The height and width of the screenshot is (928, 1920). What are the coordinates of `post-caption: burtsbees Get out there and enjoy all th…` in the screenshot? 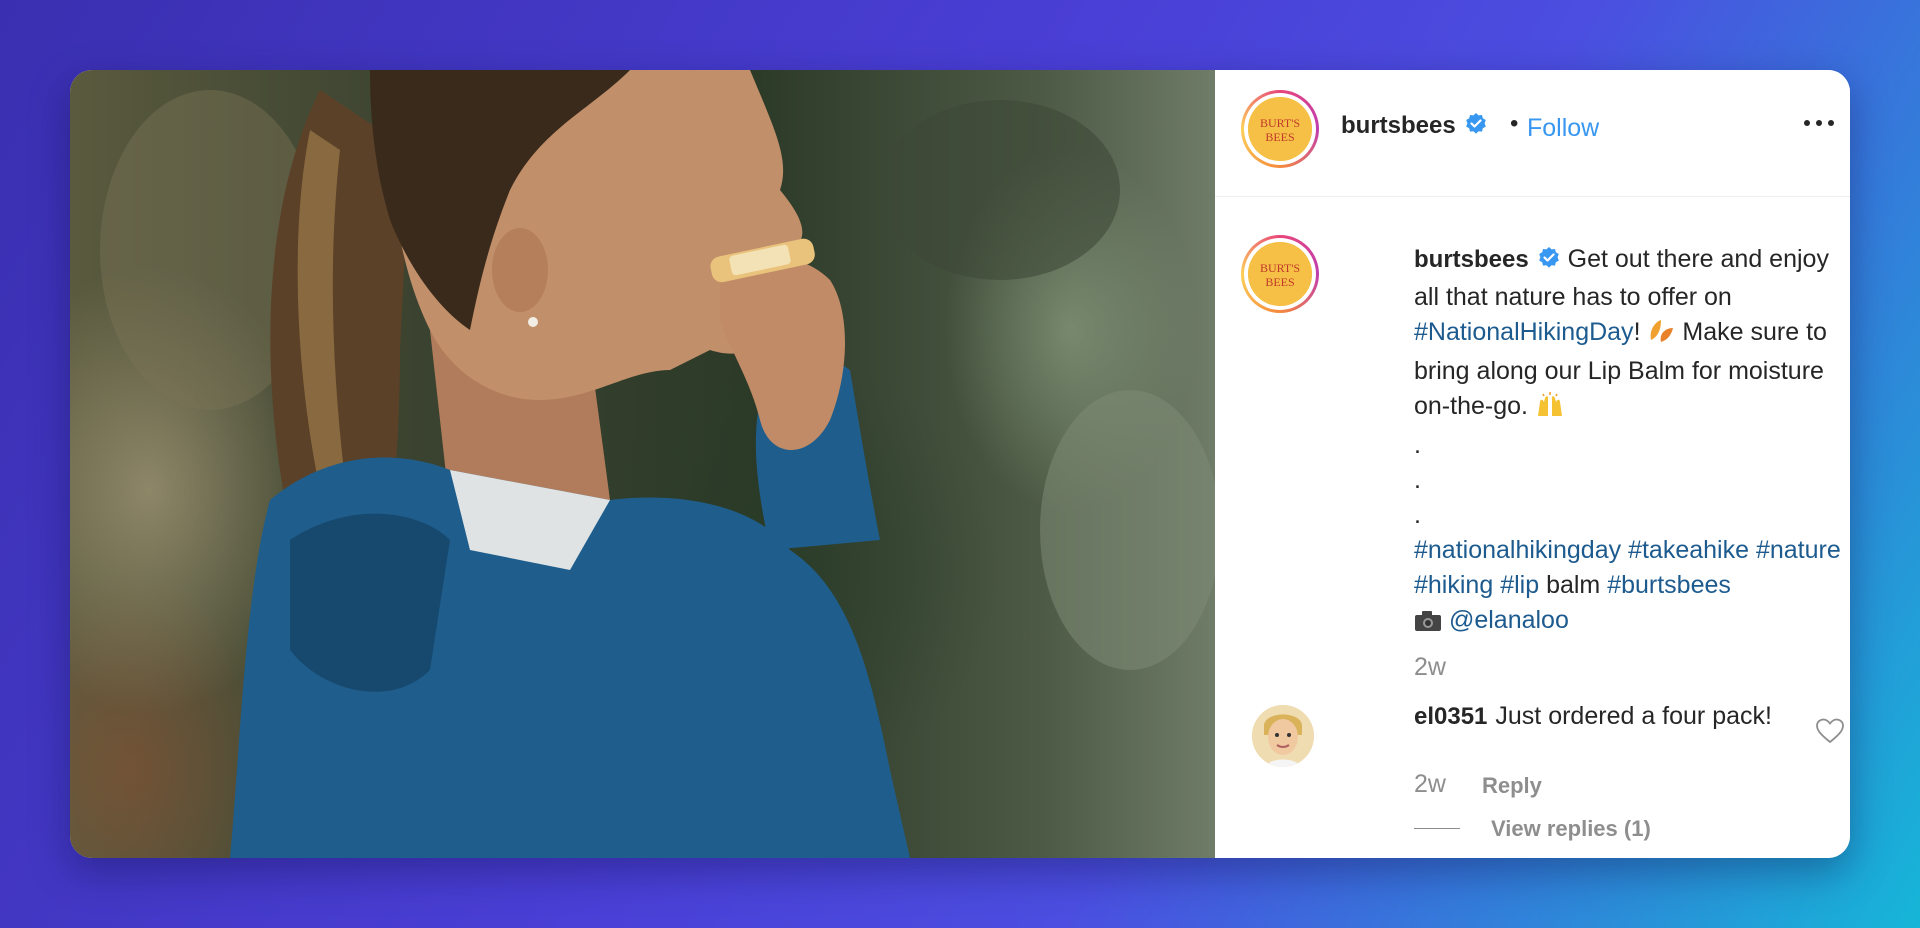 It's located at (1629, 442).